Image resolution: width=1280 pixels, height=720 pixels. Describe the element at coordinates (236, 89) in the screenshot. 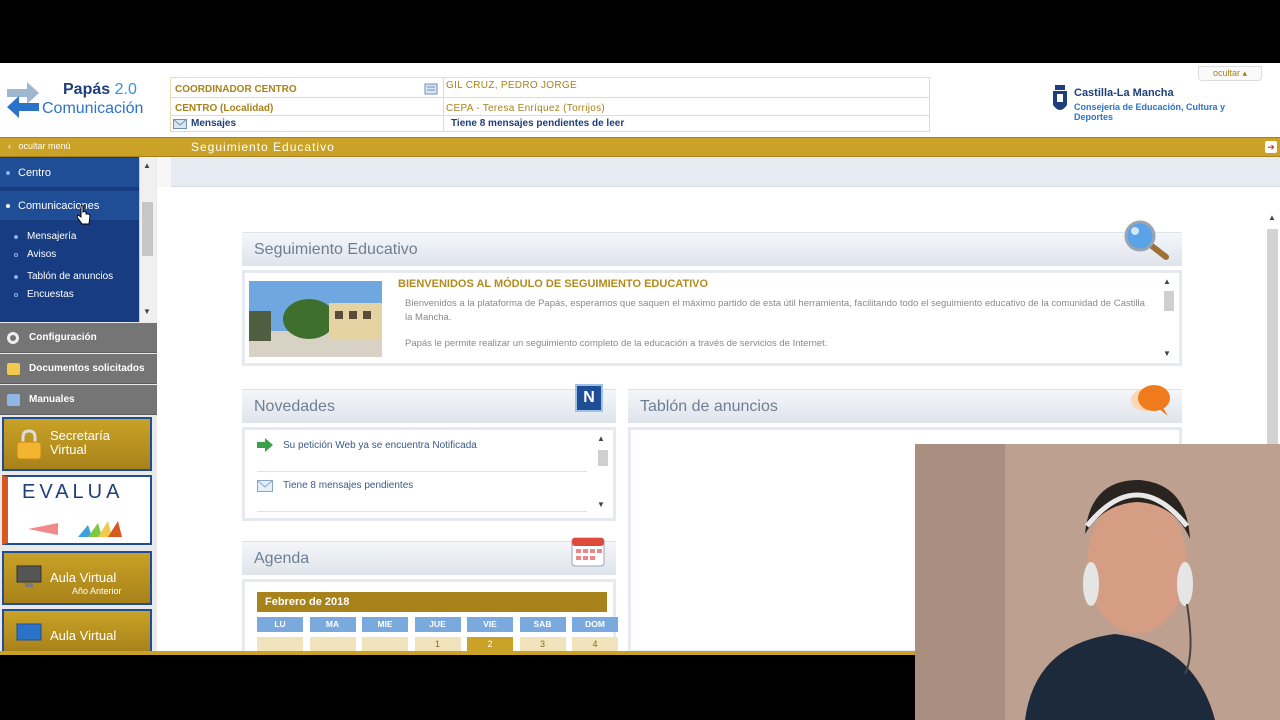

I see `role-label: COORDINADOR CENTRO` at that location.